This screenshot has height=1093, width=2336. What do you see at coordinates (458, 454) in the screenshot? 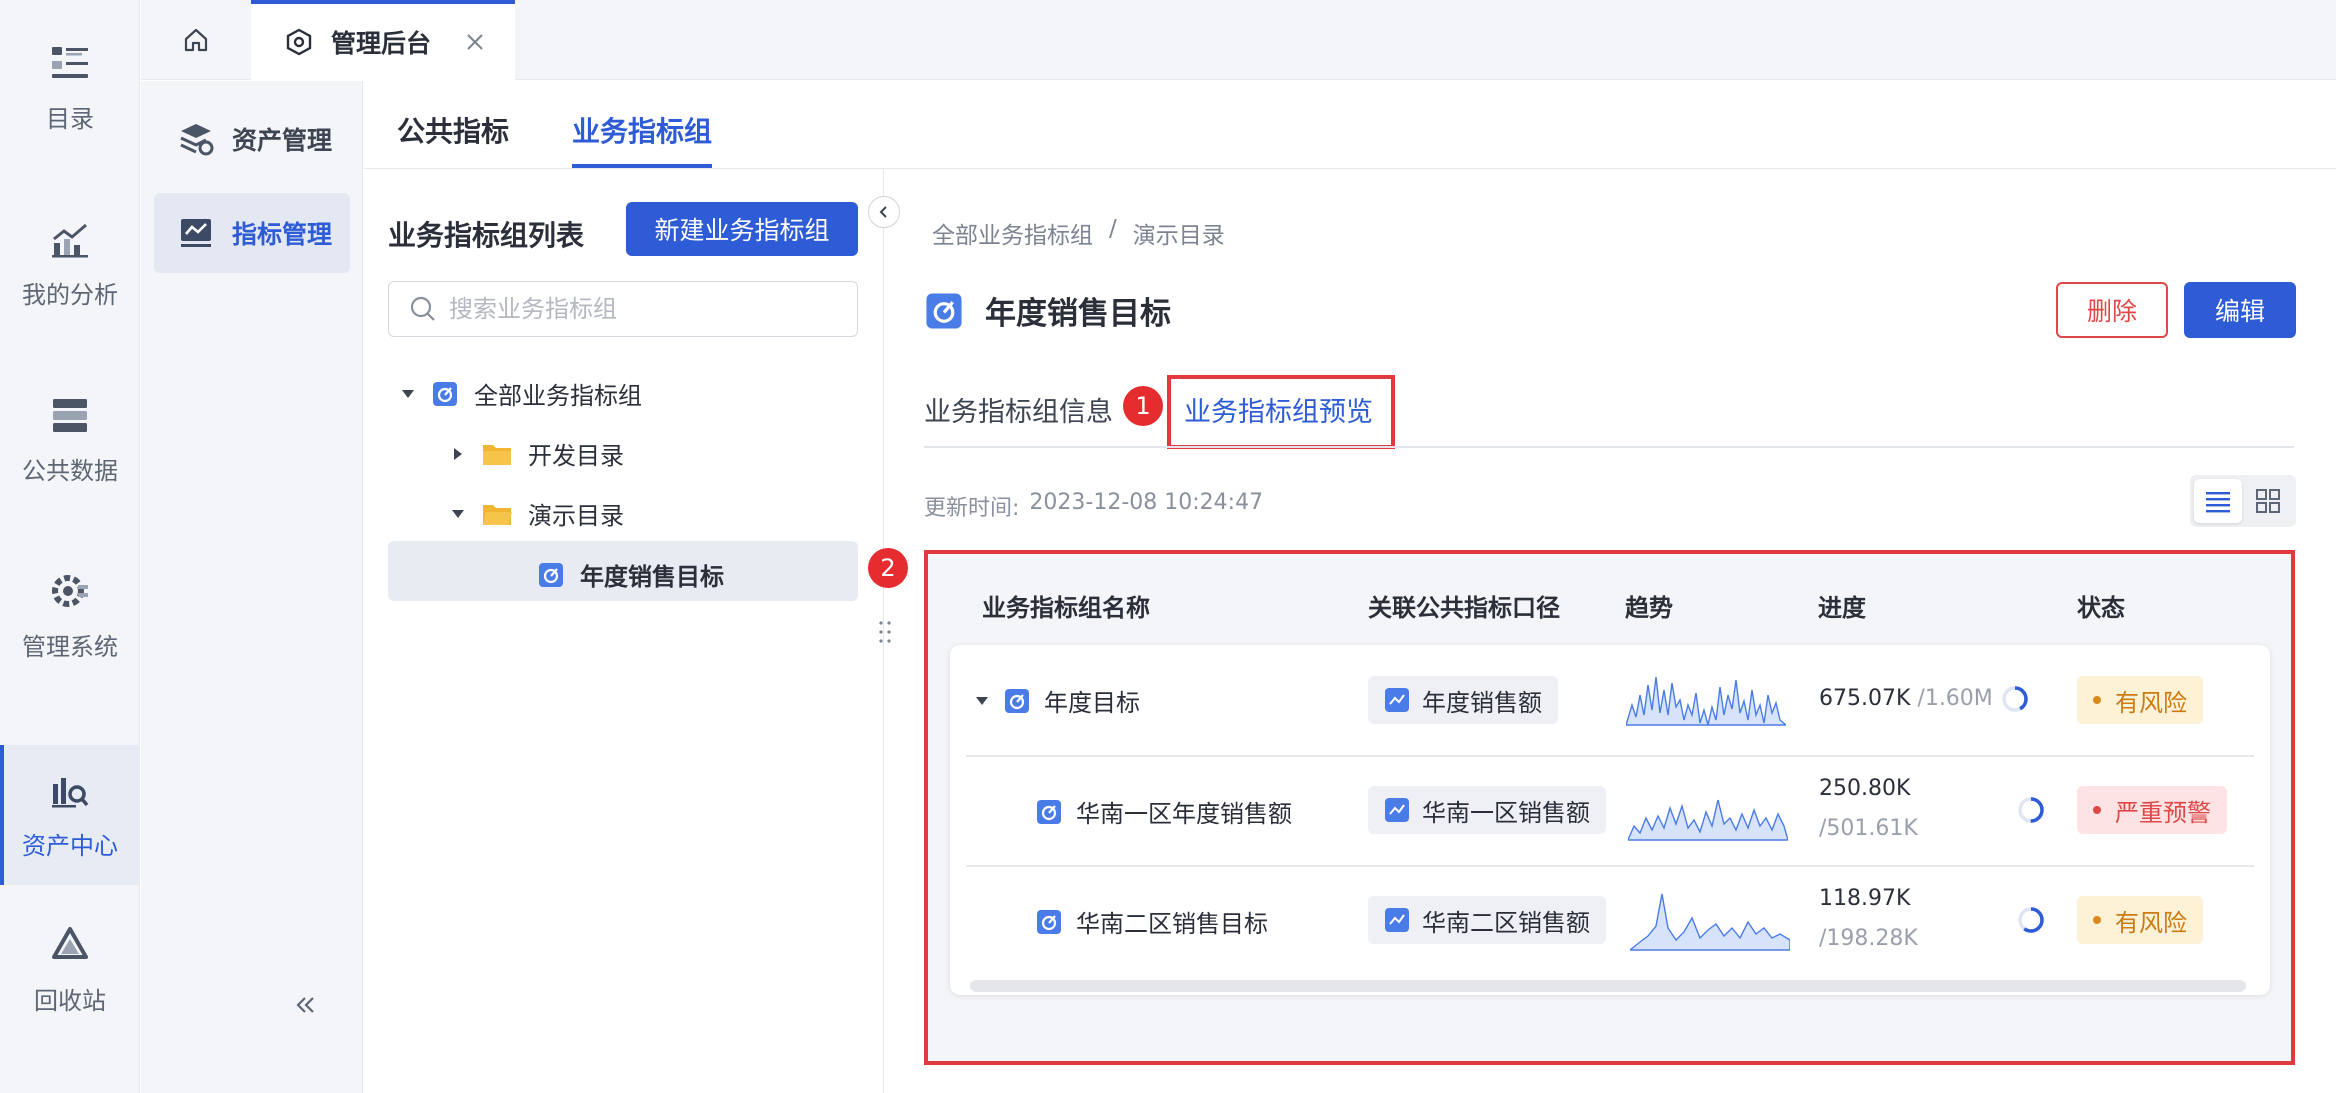
I see `caret-right-icon` at bounding box center [458, 454].